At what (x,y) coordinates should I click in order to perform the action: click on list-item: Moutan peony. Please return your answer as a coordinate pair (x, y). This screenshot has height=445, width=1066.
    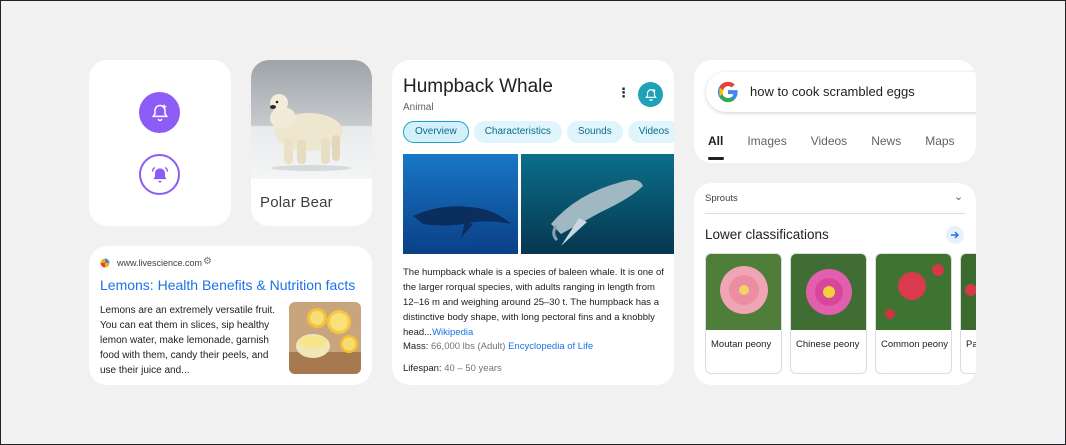
    Looking at the image, I should click on (743, 313).